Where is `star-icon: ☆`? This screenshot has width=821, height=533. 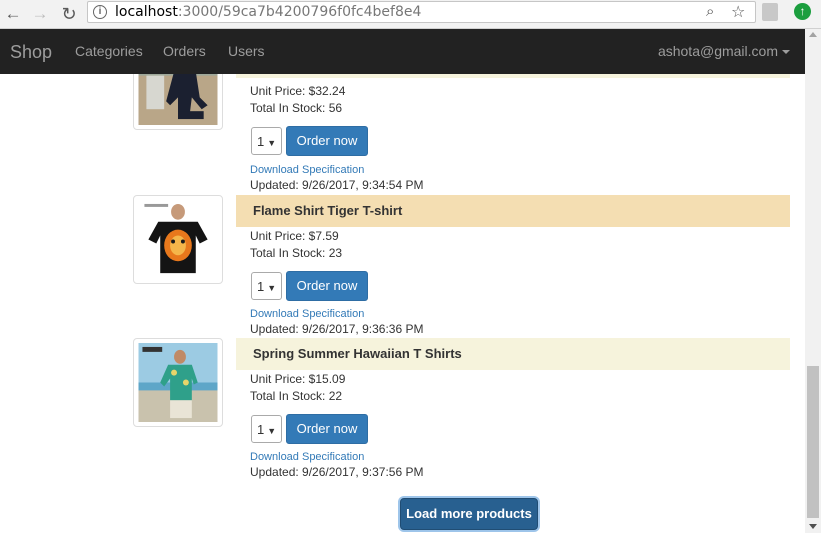
star-icon: ☆ is located at coordinates (738, 12).